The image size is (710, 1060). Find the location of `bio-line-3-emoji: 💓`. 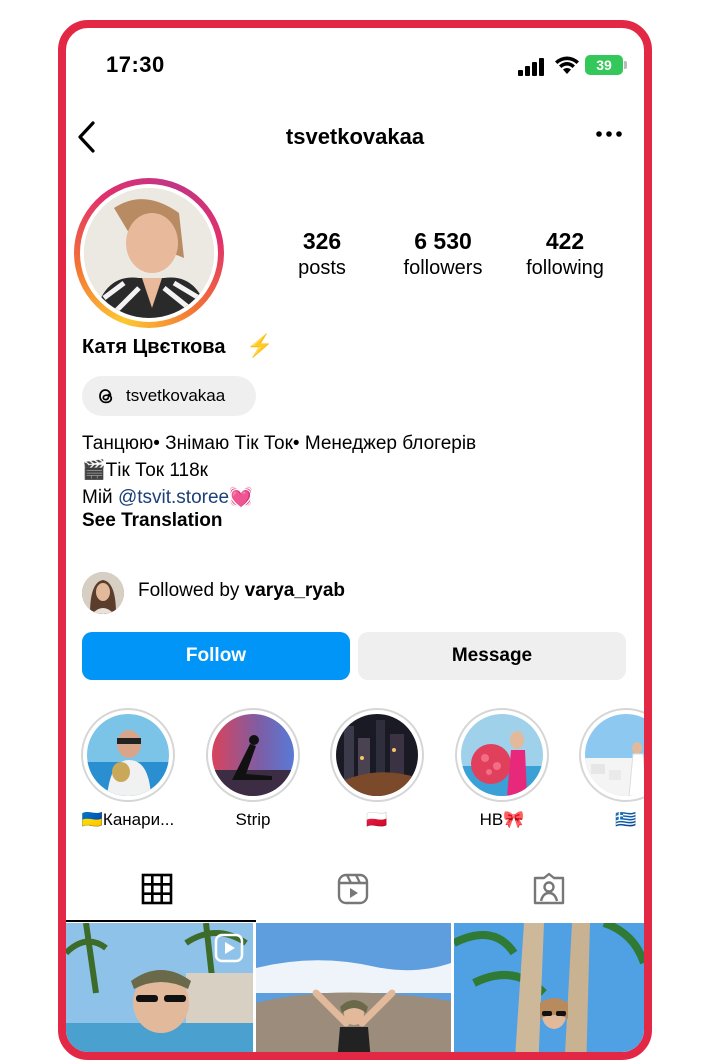

bio-line-3-emoji: 💓 is located at coordinates (241, 497).